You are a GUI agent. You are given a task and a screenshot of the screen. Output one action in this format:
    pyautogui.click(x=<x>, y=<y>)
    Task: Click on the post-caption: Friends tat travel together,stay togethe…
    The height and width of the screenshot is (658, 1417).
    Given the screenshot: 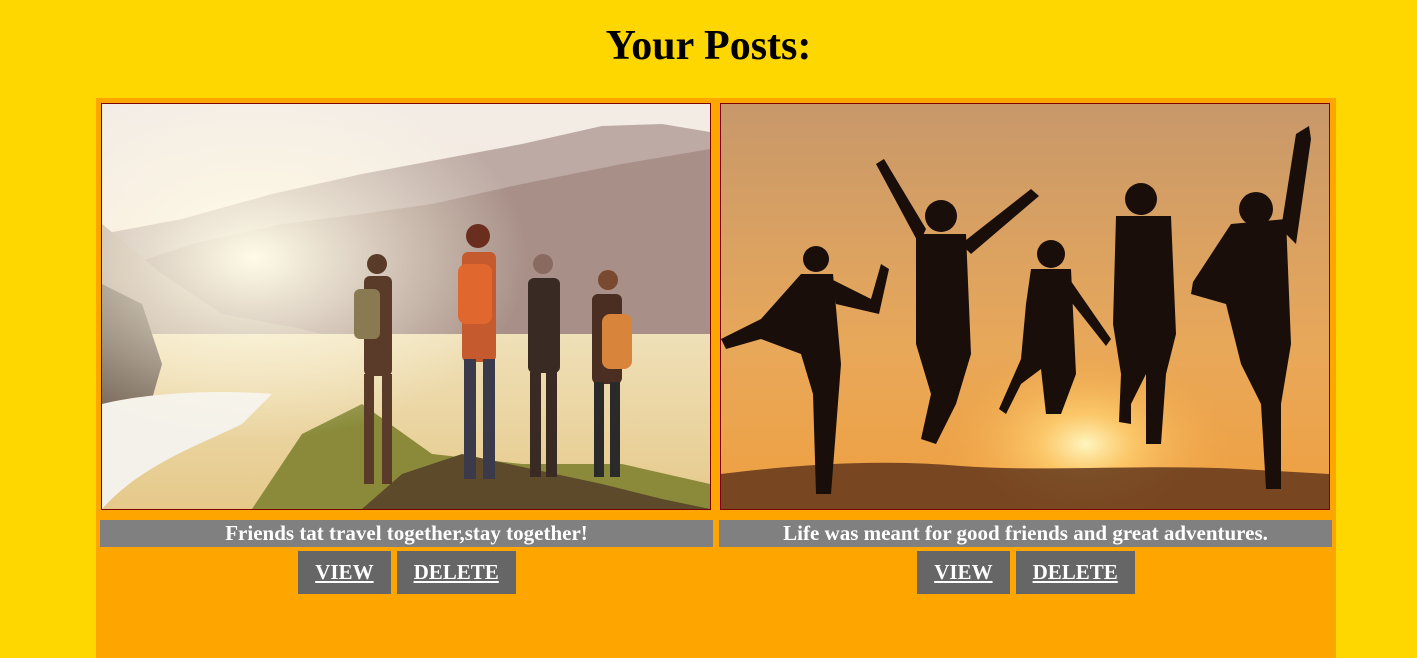 What is the action you would take?
    pyautogui.click(x=406, y=533)
    